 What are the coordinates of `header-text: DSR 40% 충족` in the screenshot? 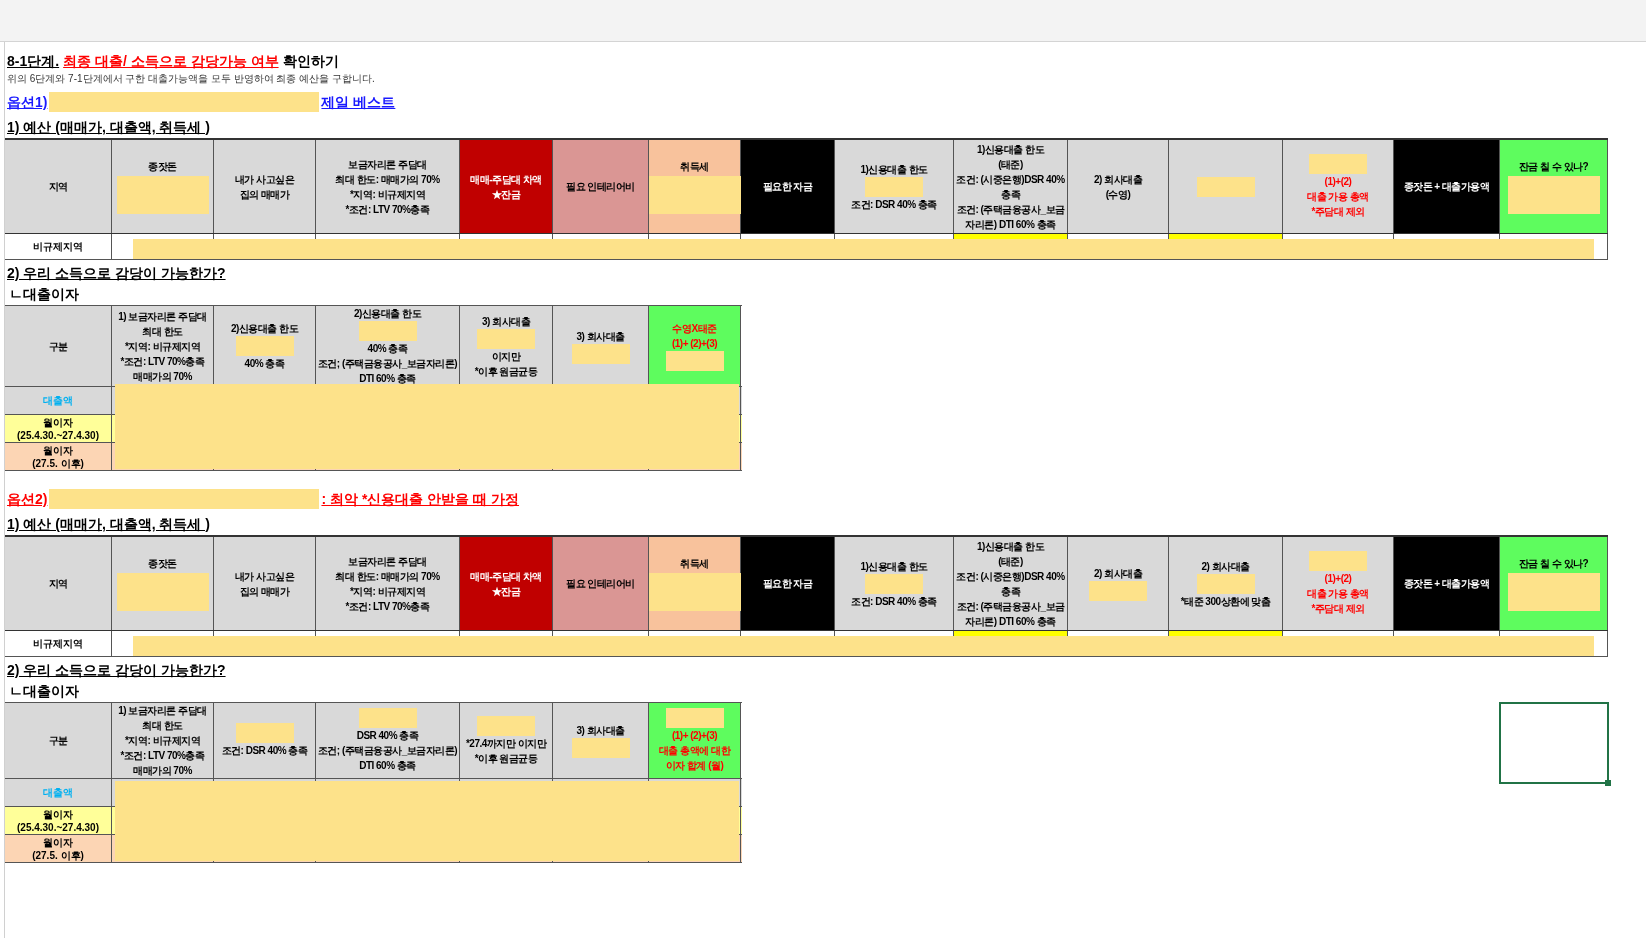 It's located at (387, 736).